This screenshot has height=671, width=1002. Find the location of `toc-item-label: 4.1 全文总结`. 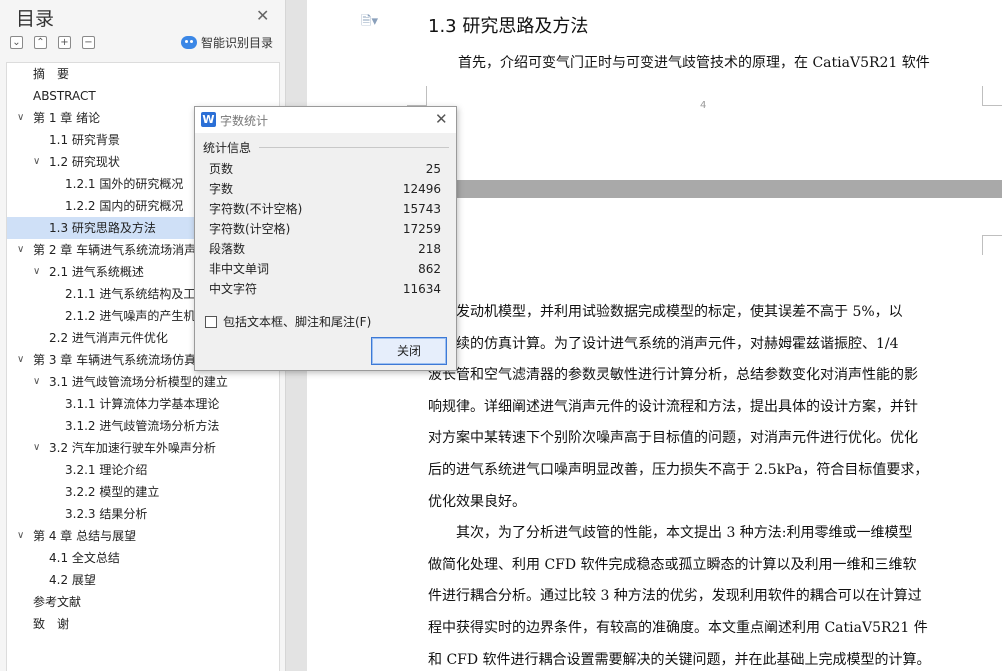

toc-item-label: 4.1 全文总结 is located at coordinates (84, 558).